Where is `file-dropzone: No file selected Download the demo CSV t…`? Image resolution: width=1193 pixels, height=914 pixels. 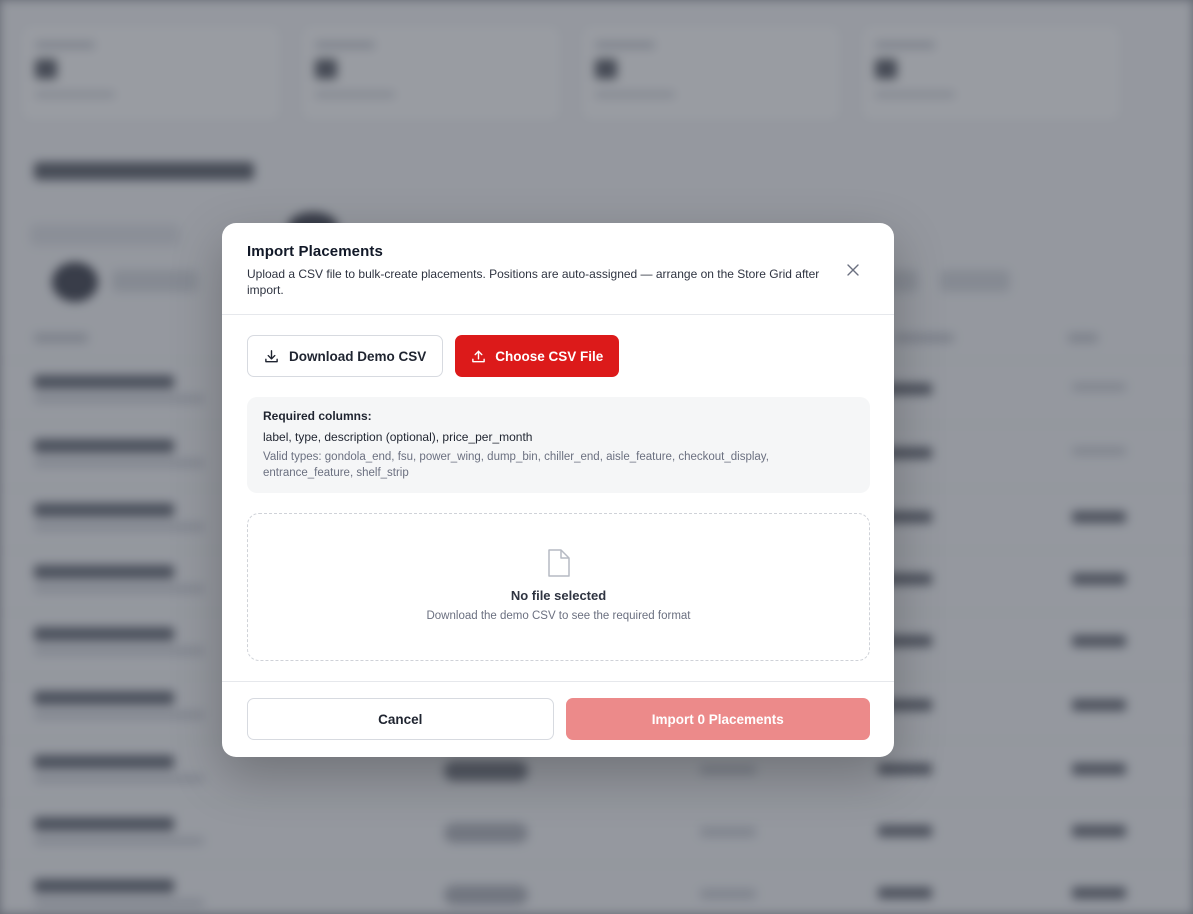 file-dropzone: No file selected Download the demo CSV t… is located at coordinates (558, 587).